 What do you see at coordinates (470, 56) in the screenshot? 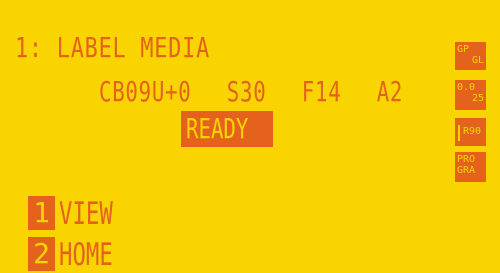
I see `gp-gl-button: GP GL` at bounding box center [470, 56].